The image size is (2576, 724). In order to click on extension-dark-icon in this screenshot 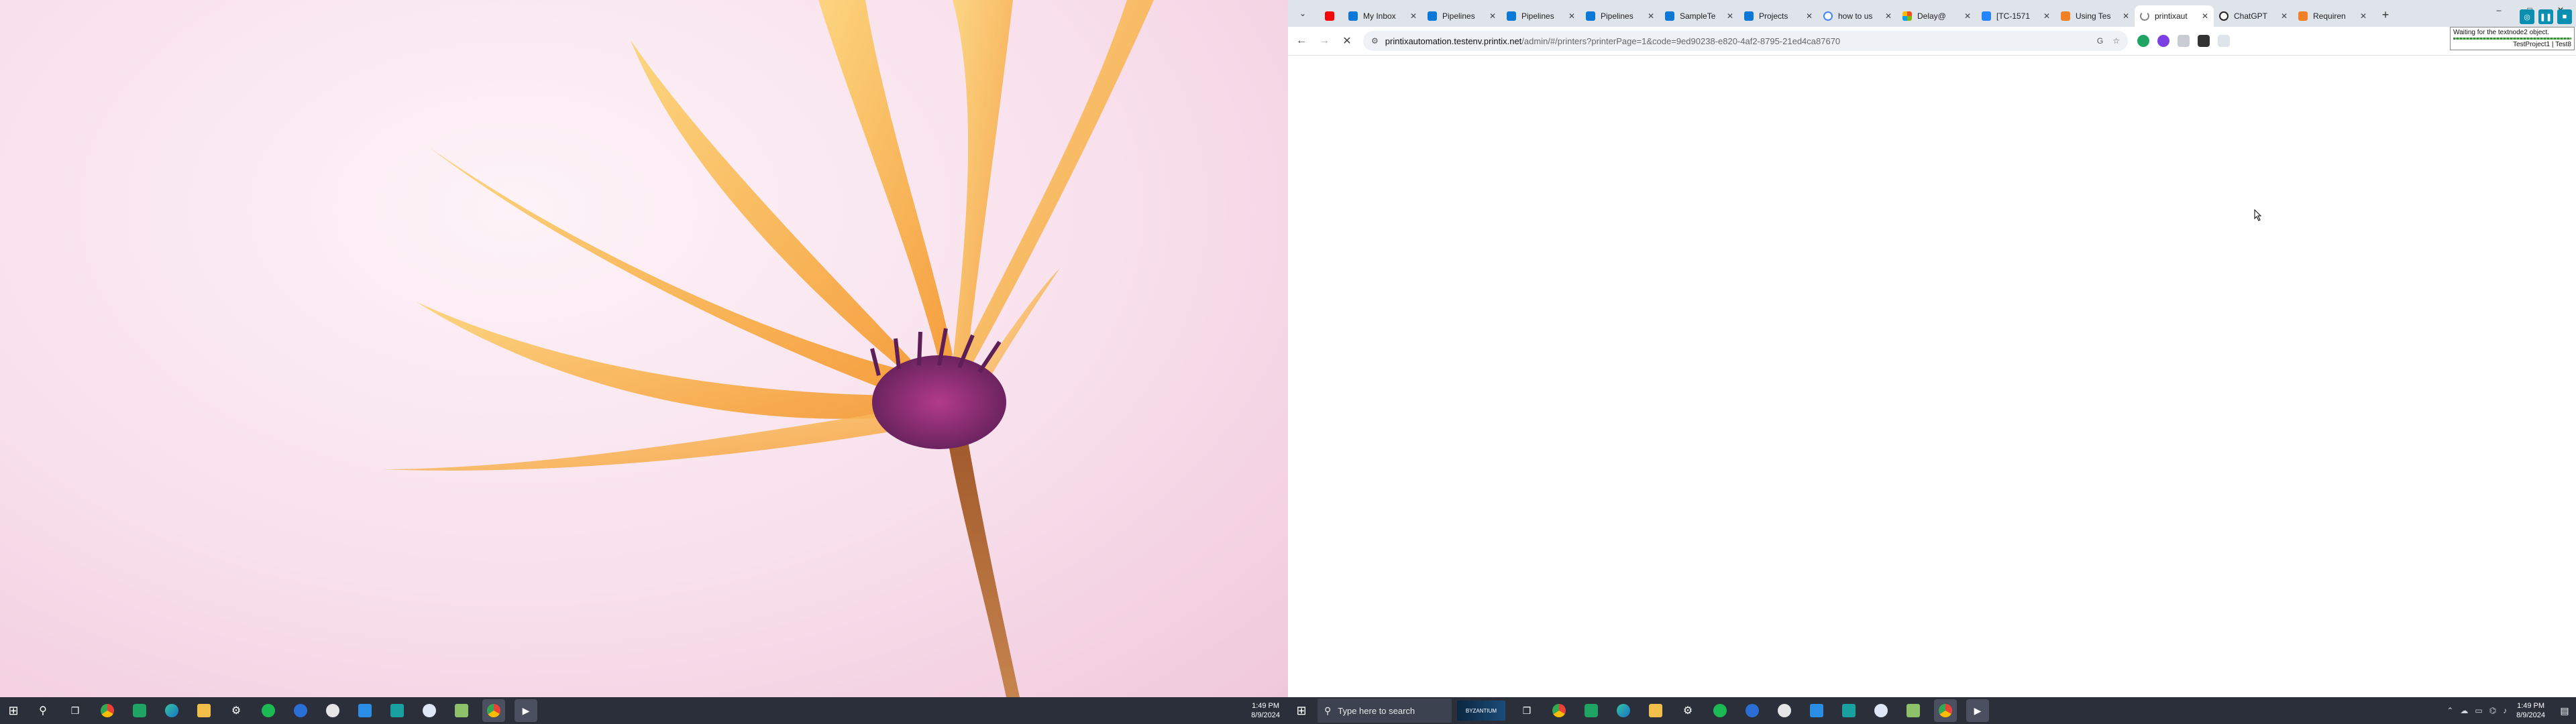, I will do `click(2204, 41)`.